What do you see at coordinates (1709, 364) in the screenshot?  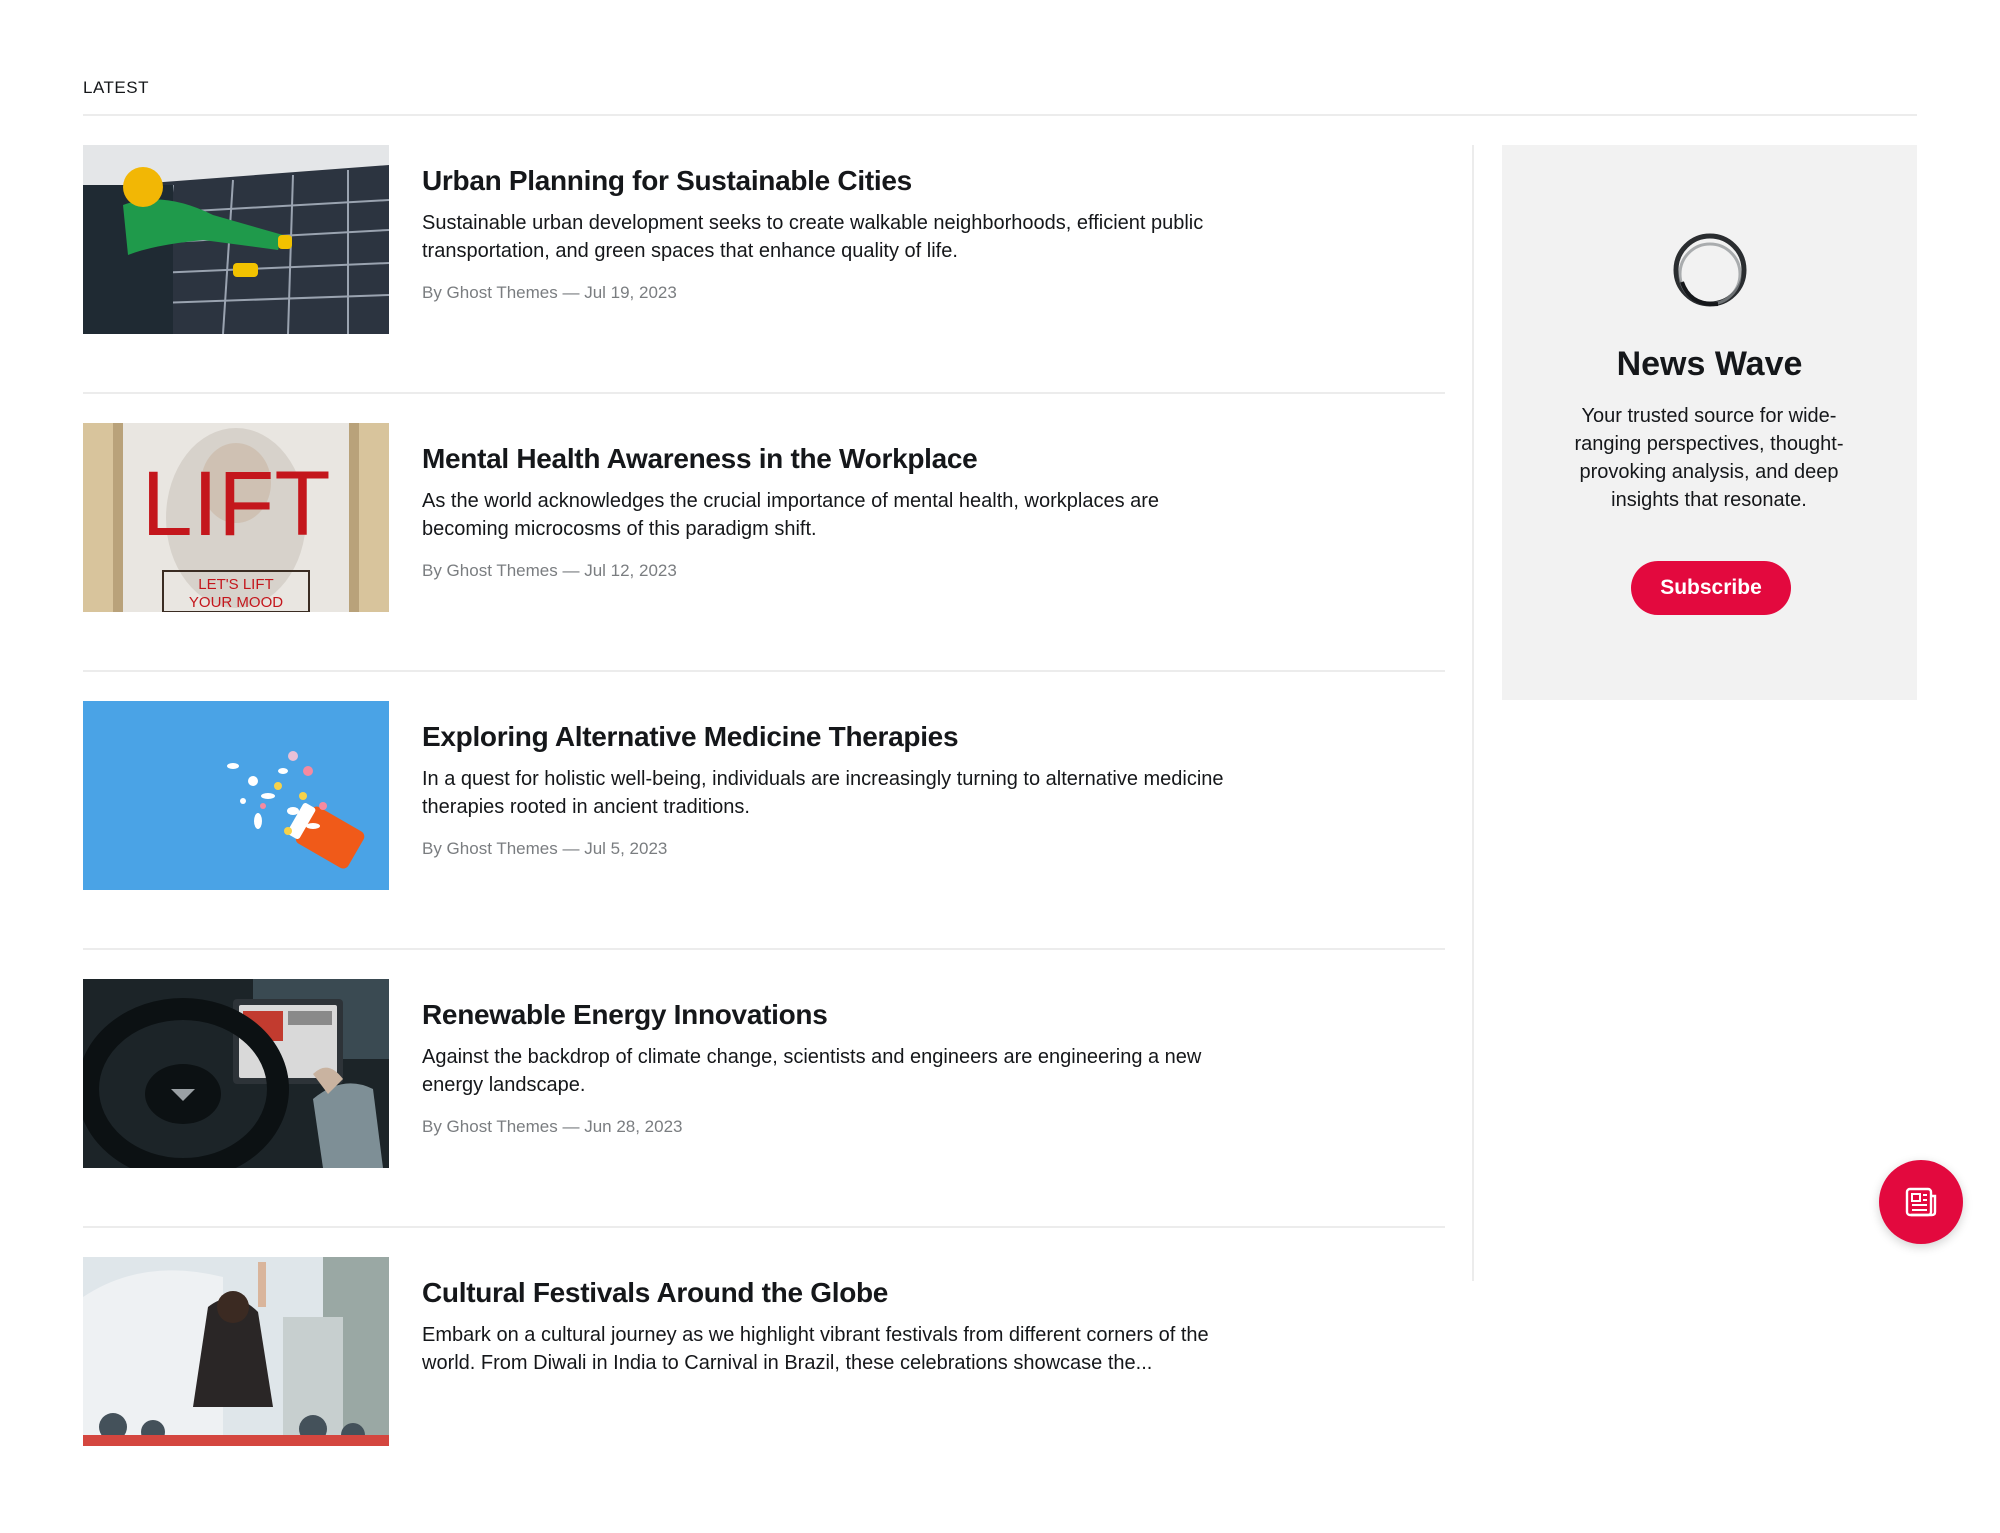 I see `brand-name: News Wave` at bounding box center [1709, 364].